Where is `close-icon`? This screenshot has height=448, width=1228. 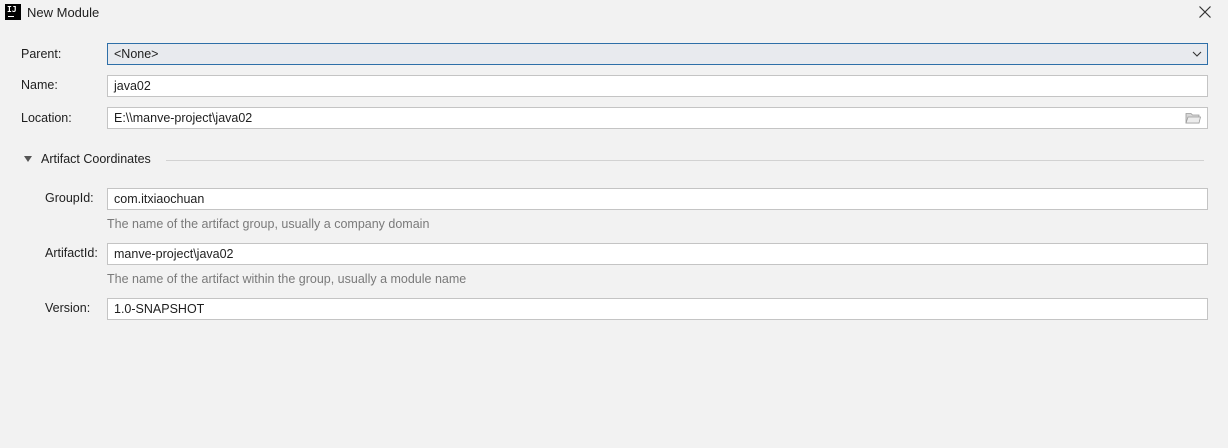 close-icon is located at coordinates (1205, 12).